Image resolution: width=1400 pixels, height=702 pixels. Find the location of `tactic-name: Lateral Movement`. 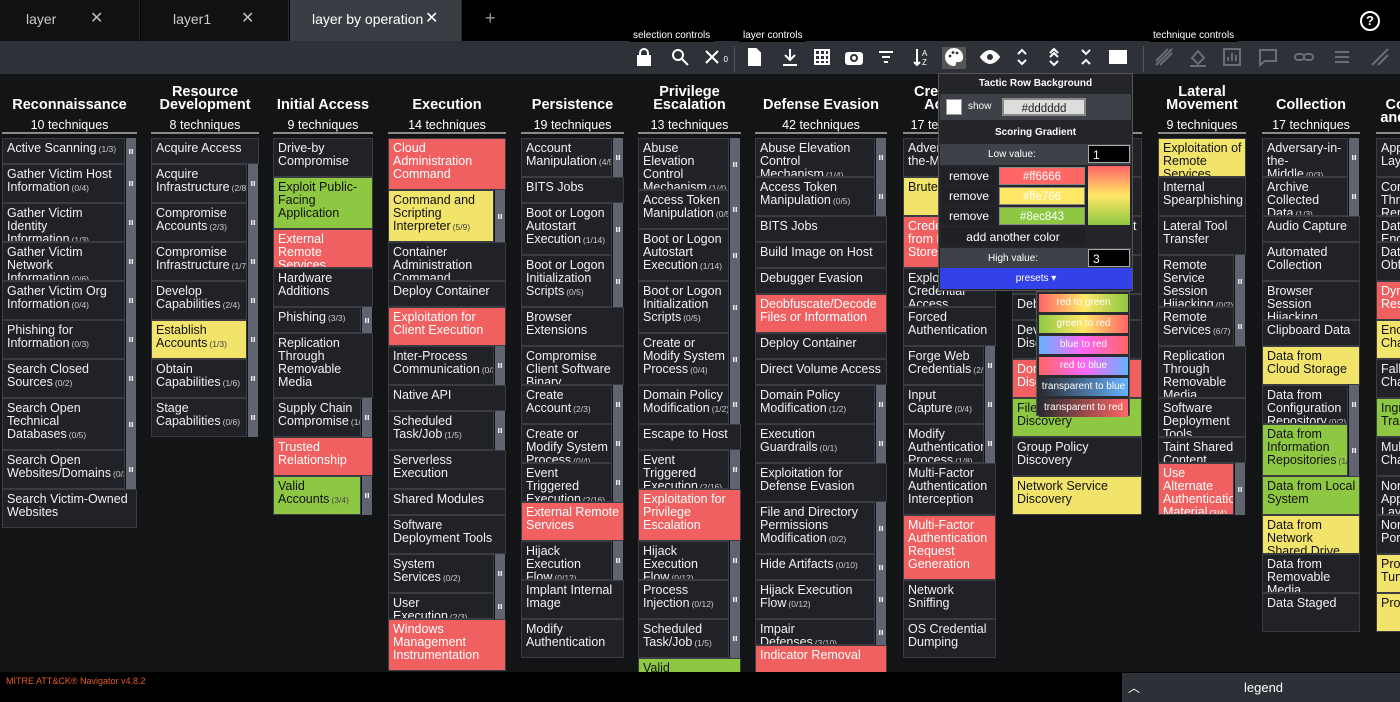

tactic-name: Lateral Movement is located at coordinates (1202, 99).